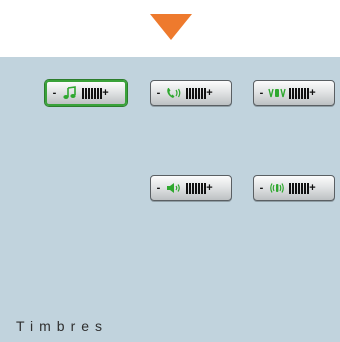  I want to click on sound-waves-volume-control: - +, so click(294, 188).